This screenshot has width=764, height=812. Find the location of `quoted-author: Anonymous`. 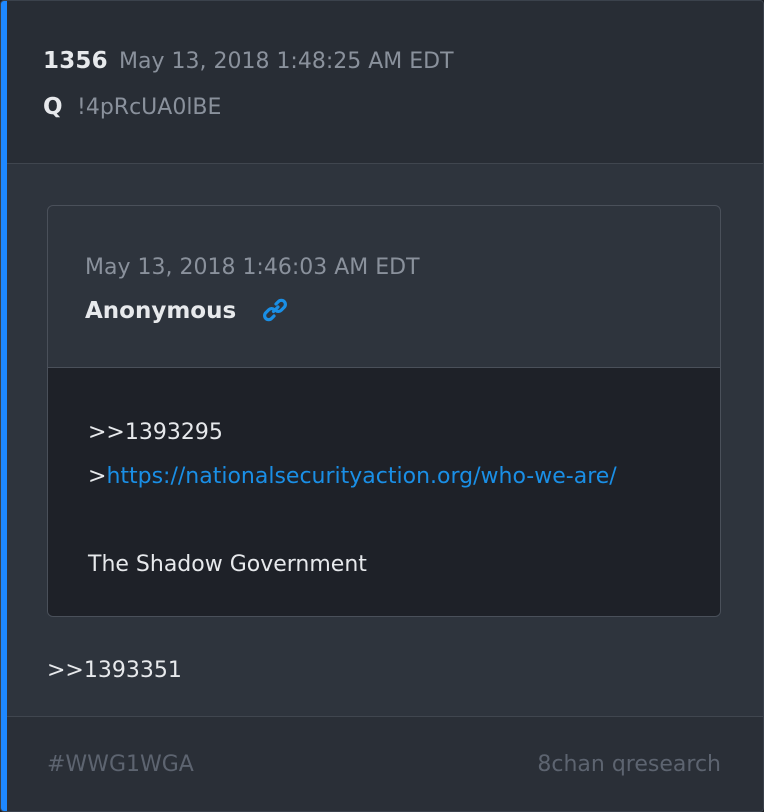

quoted-author: Anonymous is located at coordinates (161, 311).